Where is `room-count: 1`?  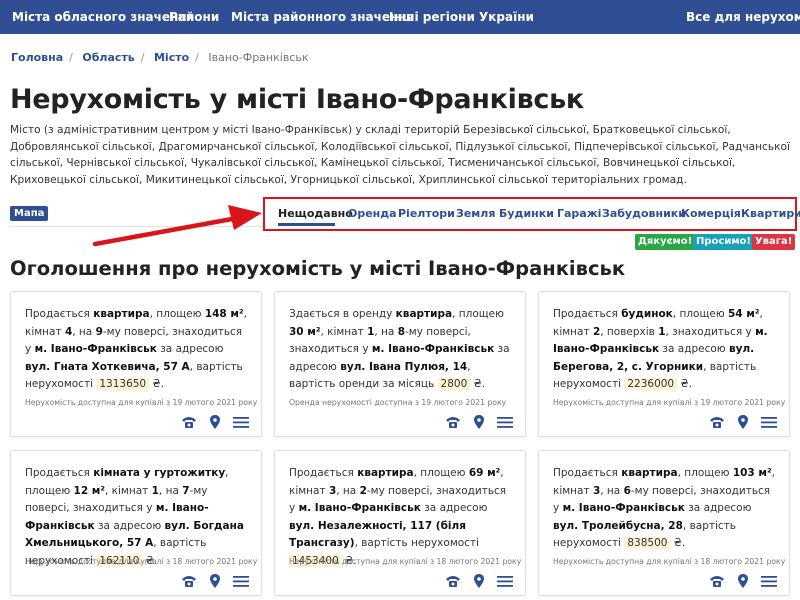
room-count: 1 is located at coordinates (155, 490).